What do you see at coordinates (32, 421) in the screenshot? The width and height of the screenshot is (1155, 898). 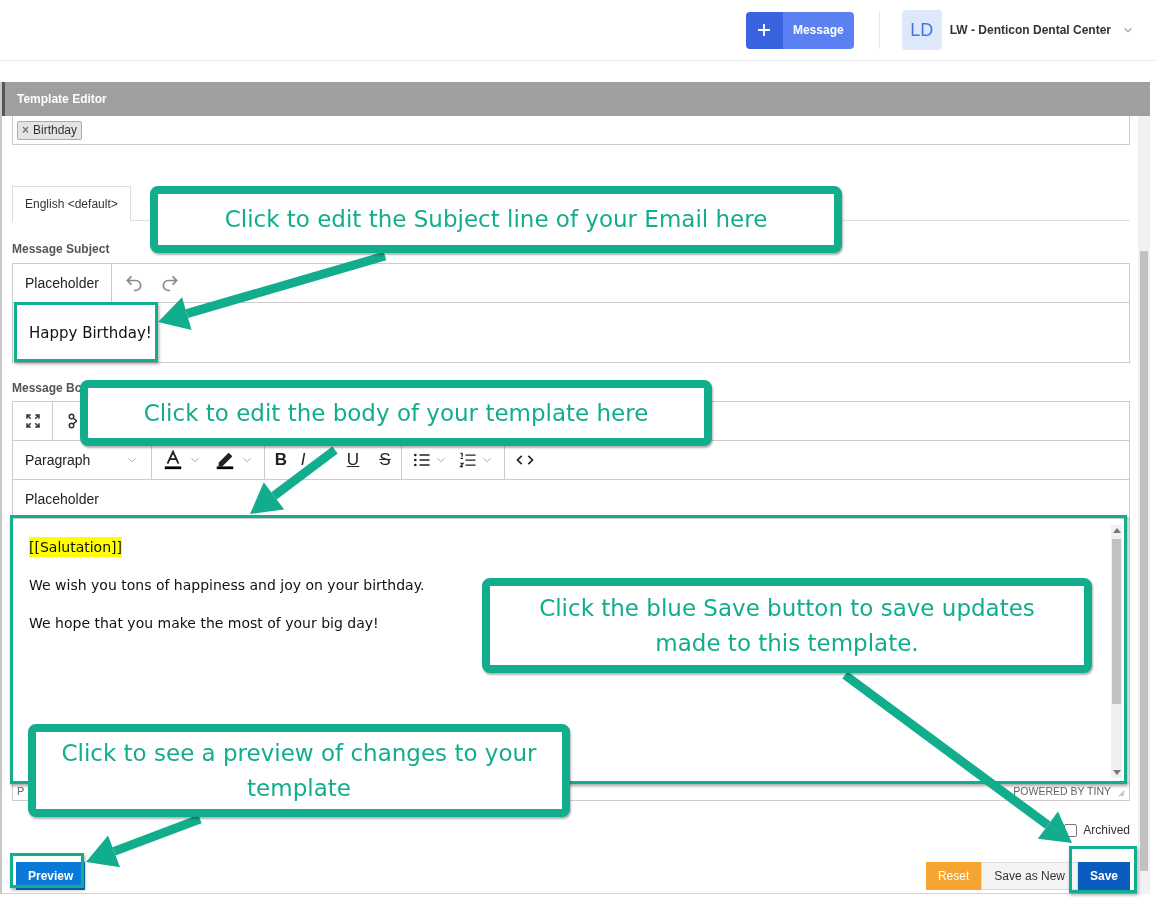 I see `fullscreen-icon` at bounding box center [32, 421].